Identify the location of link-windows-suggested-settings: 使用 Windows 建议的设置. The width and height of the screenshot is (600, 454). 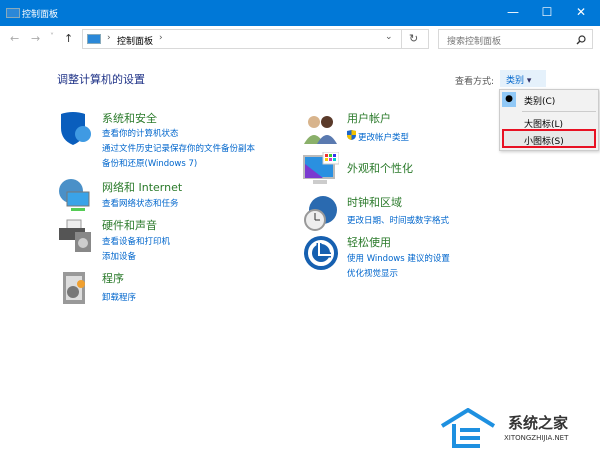
(398, 258).